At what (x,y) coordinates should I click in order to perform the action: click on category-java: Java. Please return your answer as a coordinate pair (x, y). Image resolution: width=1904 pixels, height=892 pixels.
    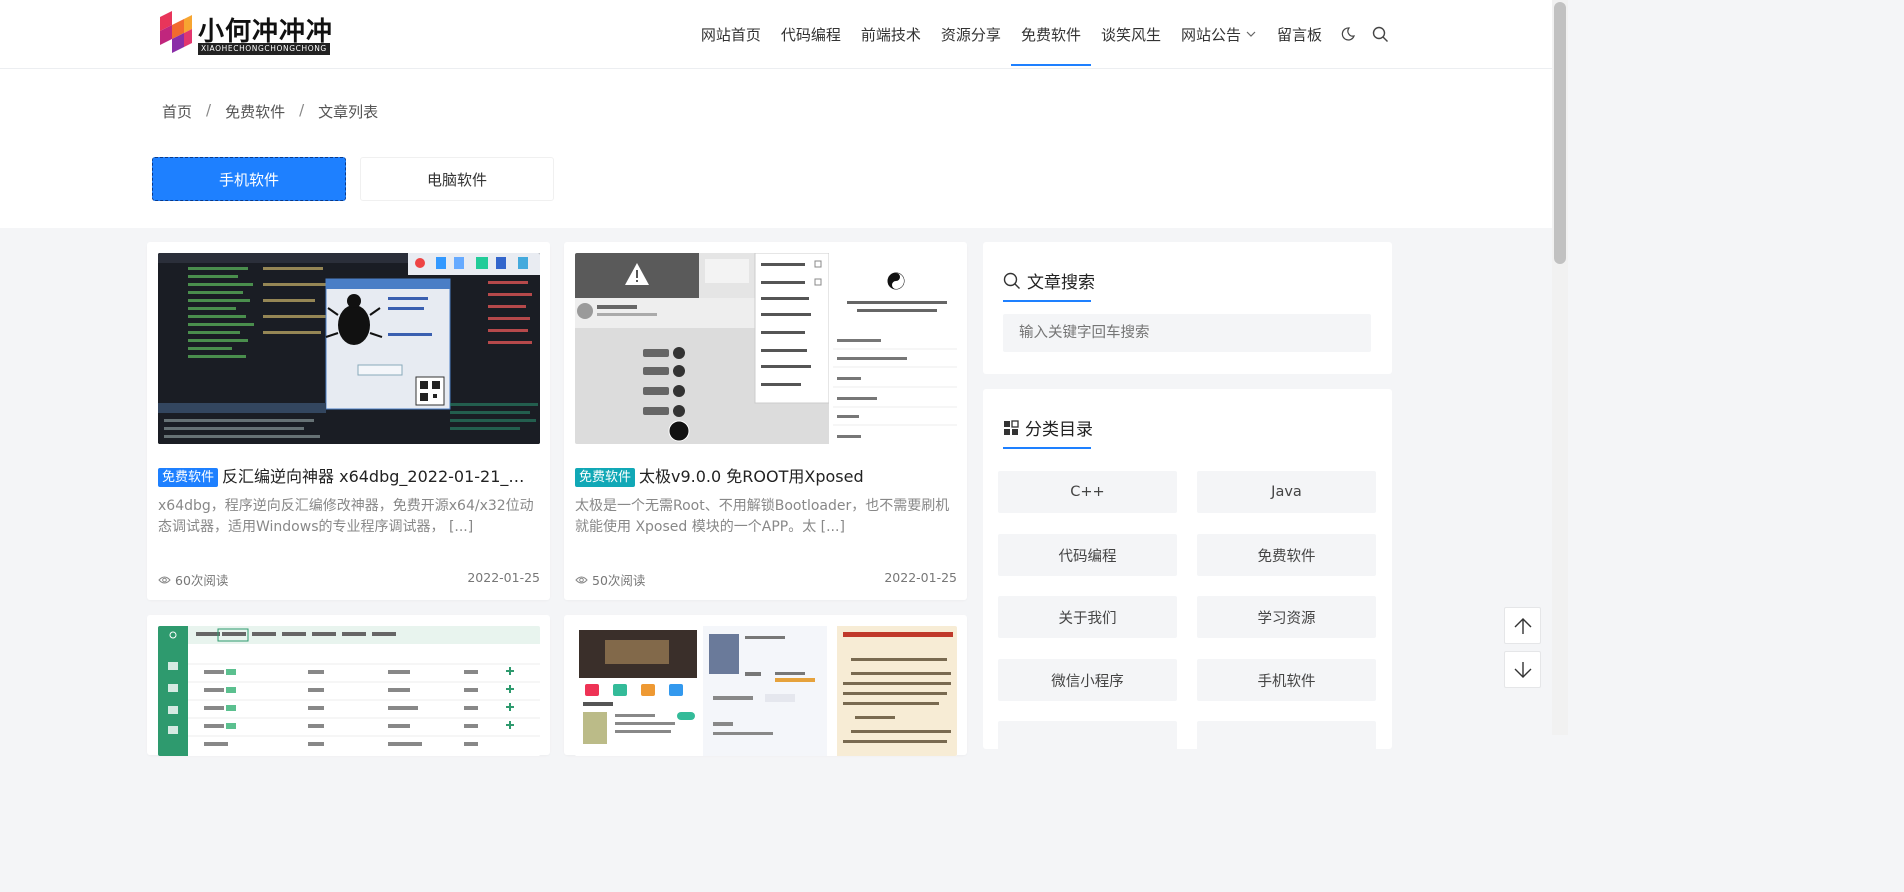
    Looking at the image, I should click on (1286, 492).